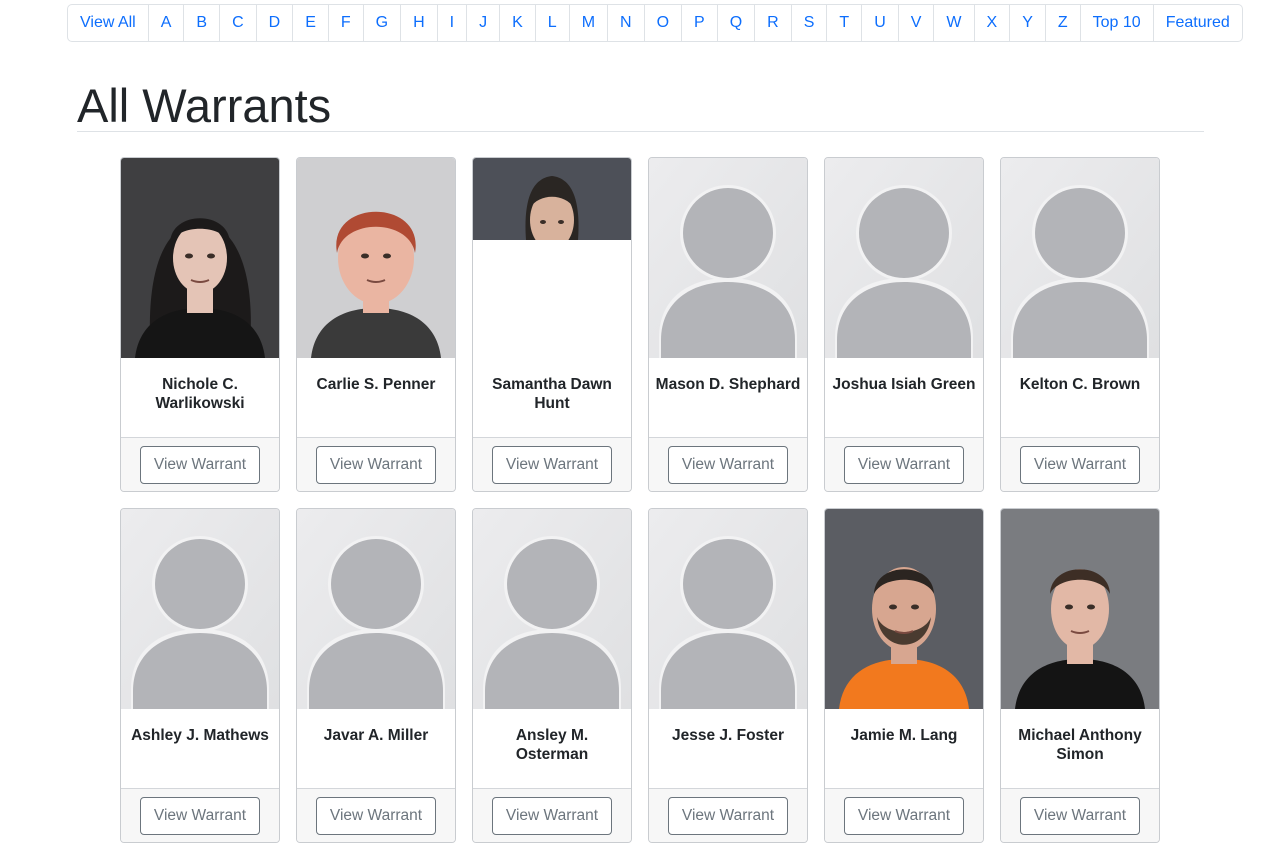 This screenshot has width=1280, height=843. Describe the element at coordinates (451, 23) in the screenshot. I see `pagination-link-i: I` at that location.